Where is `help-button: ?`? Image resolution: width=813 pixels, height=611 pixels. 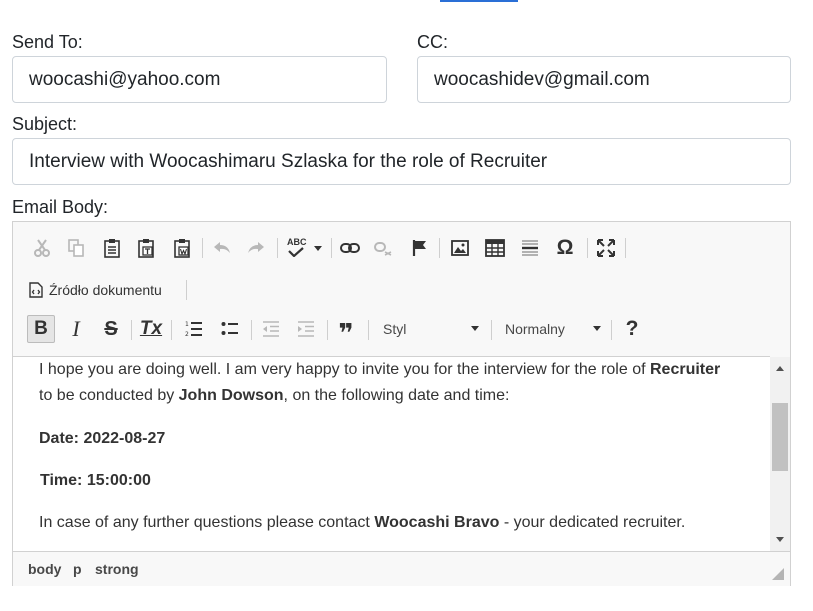 help-button: ? is located at coordinates (632, 329).